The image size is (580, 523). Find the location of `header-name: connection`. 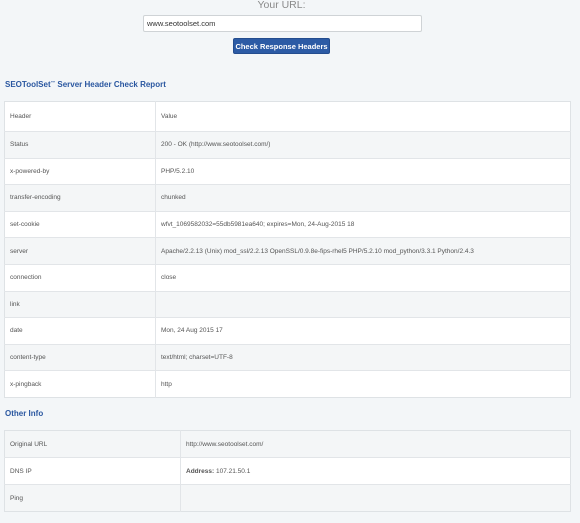

header-name: connection is located at coordinates (80, 277).